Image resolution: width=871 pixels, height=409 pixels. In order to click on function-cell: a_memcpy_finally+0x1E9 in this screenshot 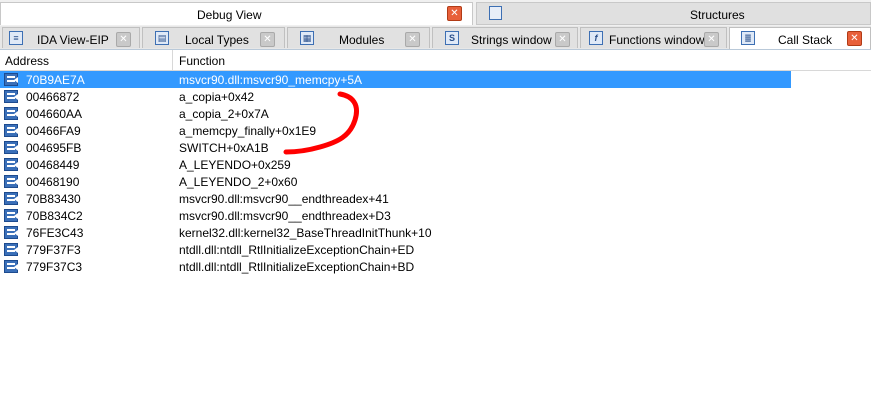, I will do `click(248, 131)`.